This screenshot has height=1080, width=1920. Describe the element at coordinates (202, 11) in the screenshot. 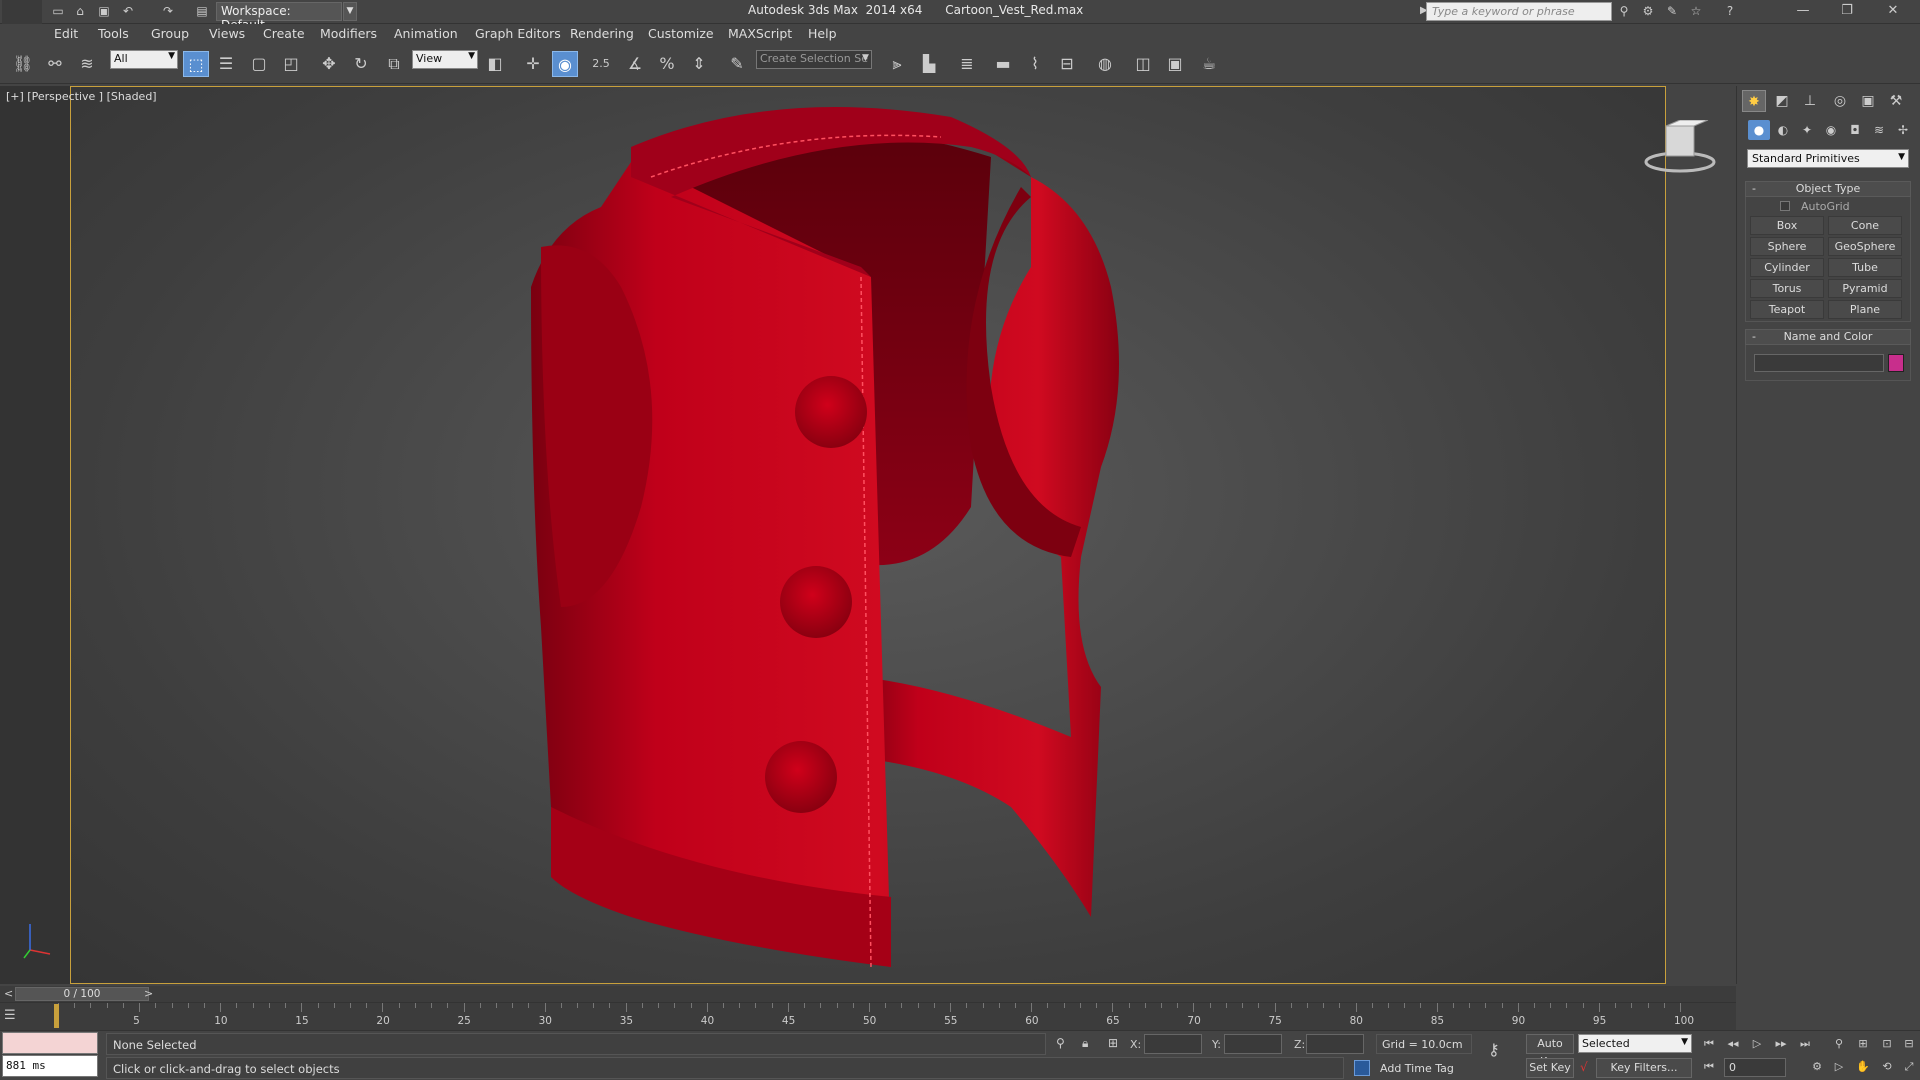

I see `project-folder-icon: ▤` at that location.